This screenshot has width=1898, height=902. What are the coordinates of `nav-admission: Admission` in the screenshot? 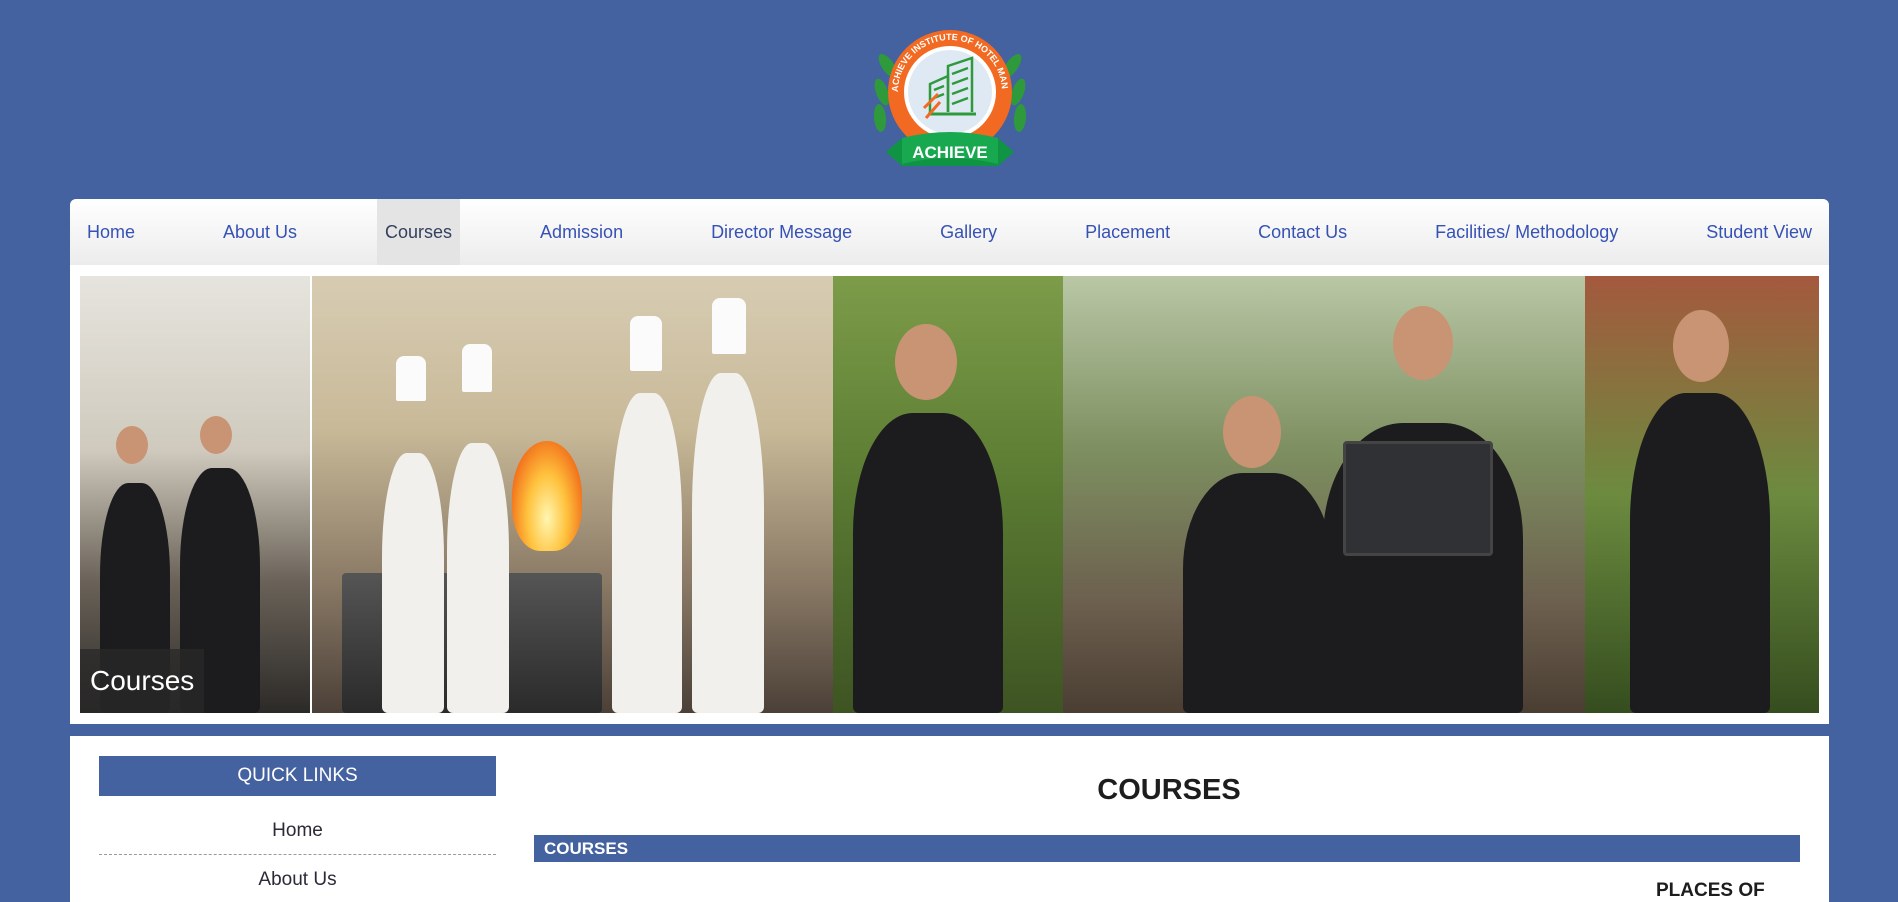 It's located at (581, 232).